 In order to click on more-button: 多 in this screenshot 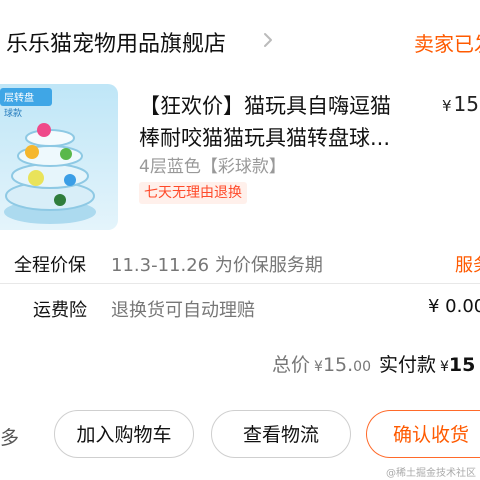, I will do `click(9, 436)`.